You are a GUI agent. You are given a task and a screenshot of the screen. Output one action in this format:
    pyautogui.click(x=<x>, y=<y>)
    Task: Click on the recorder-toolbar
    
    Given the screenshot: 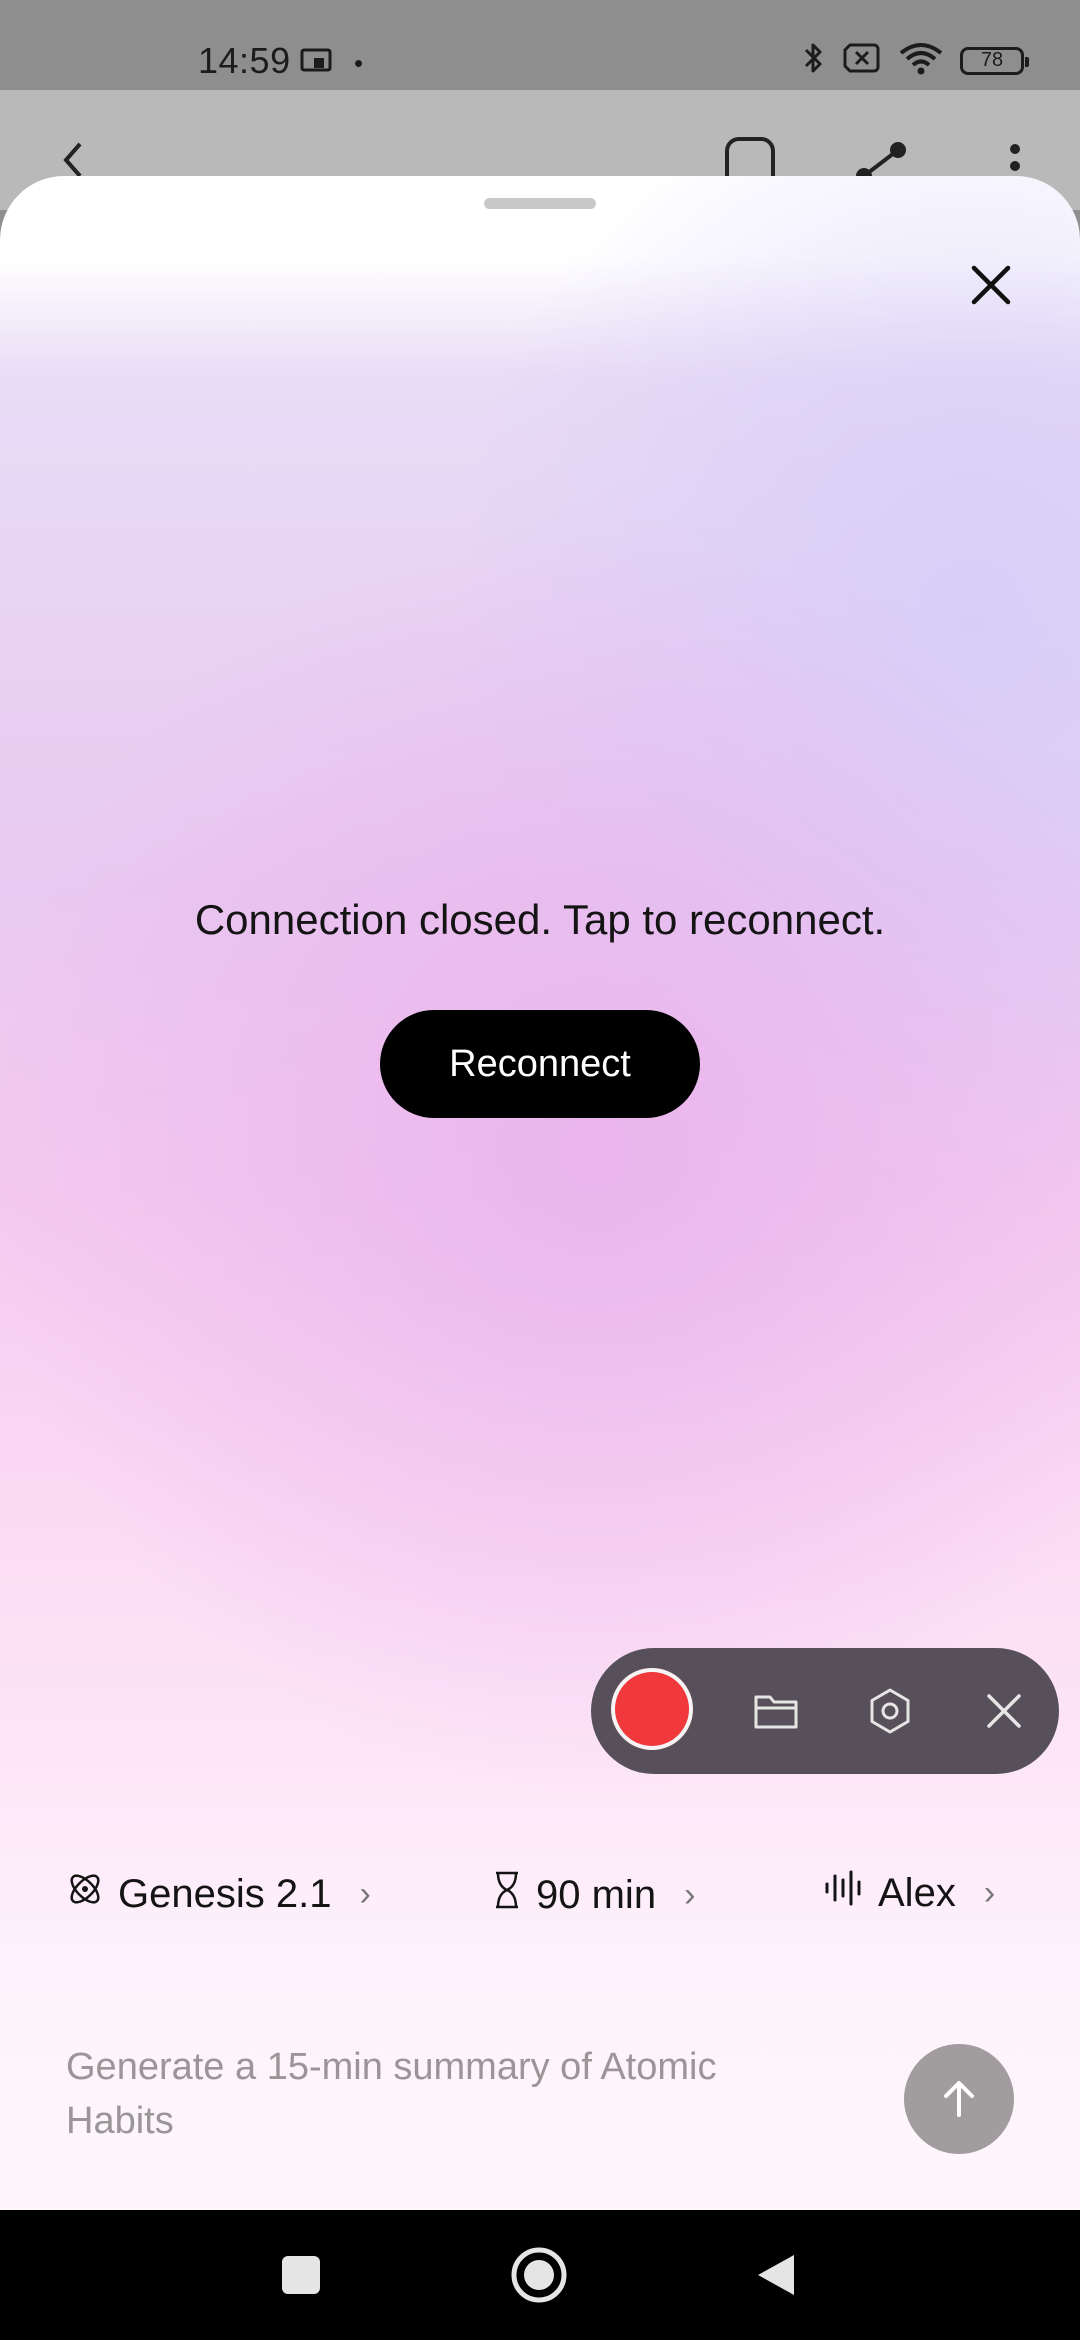 What is the action you would take?
    pyautogui.click(x=825, y=1711)
    